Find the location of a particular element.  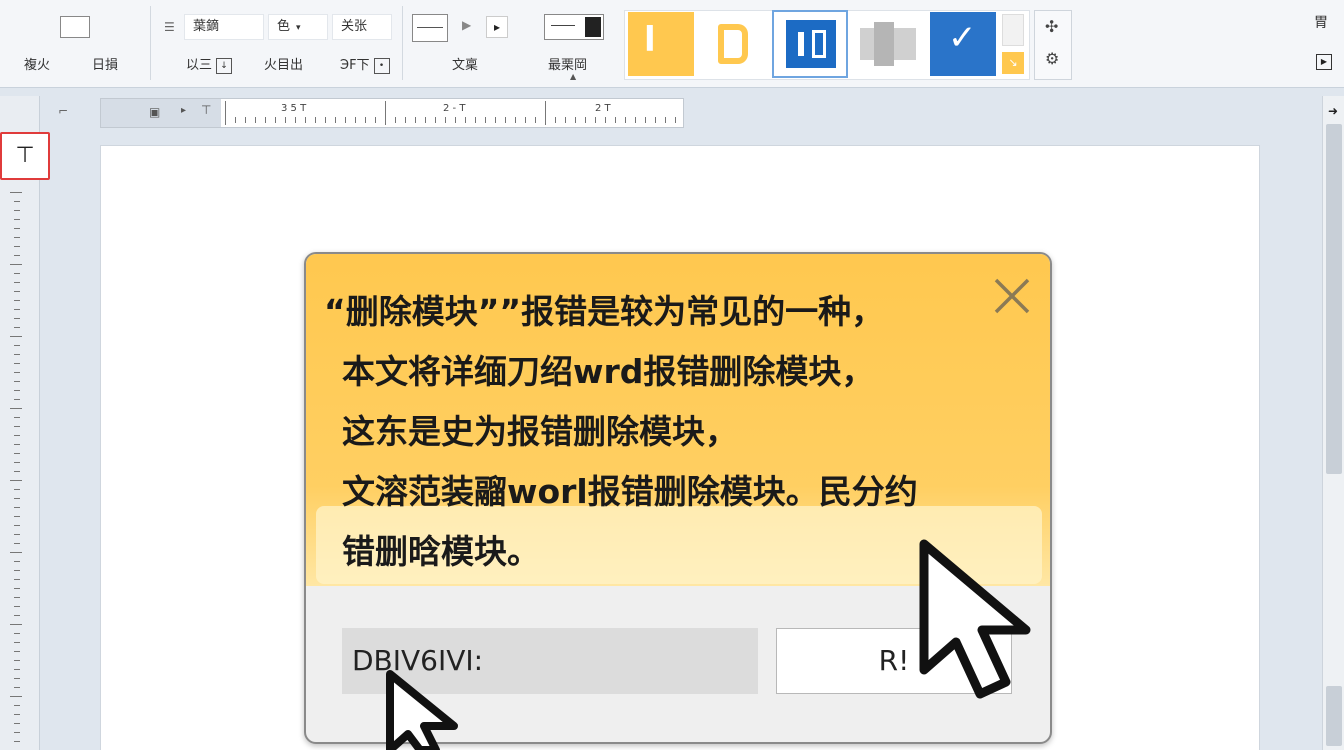

tab-stop-marker-icon: ▸ is located at coordinates (183, 110).